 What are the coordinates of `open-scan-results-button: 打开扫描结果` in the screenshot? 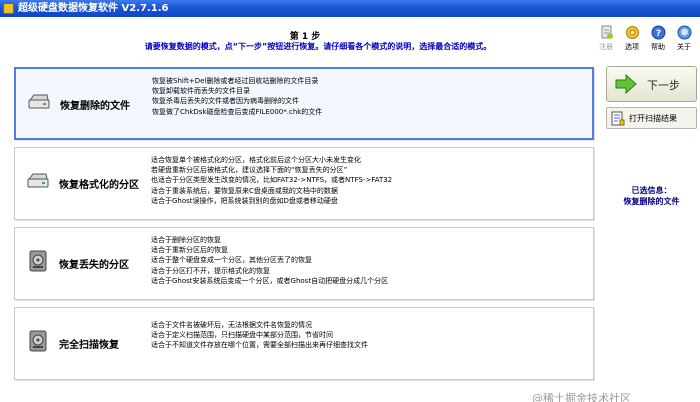 It's located at (651, 118).